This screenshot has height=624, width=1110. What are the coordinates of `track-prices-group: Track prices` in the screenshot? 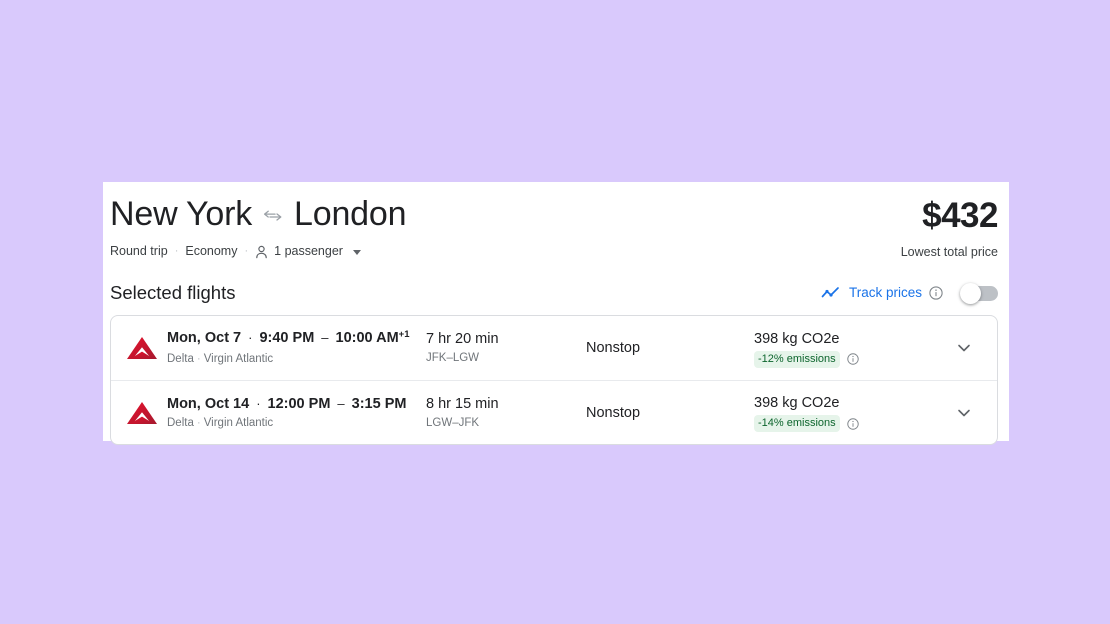 It's located at (909, 293).